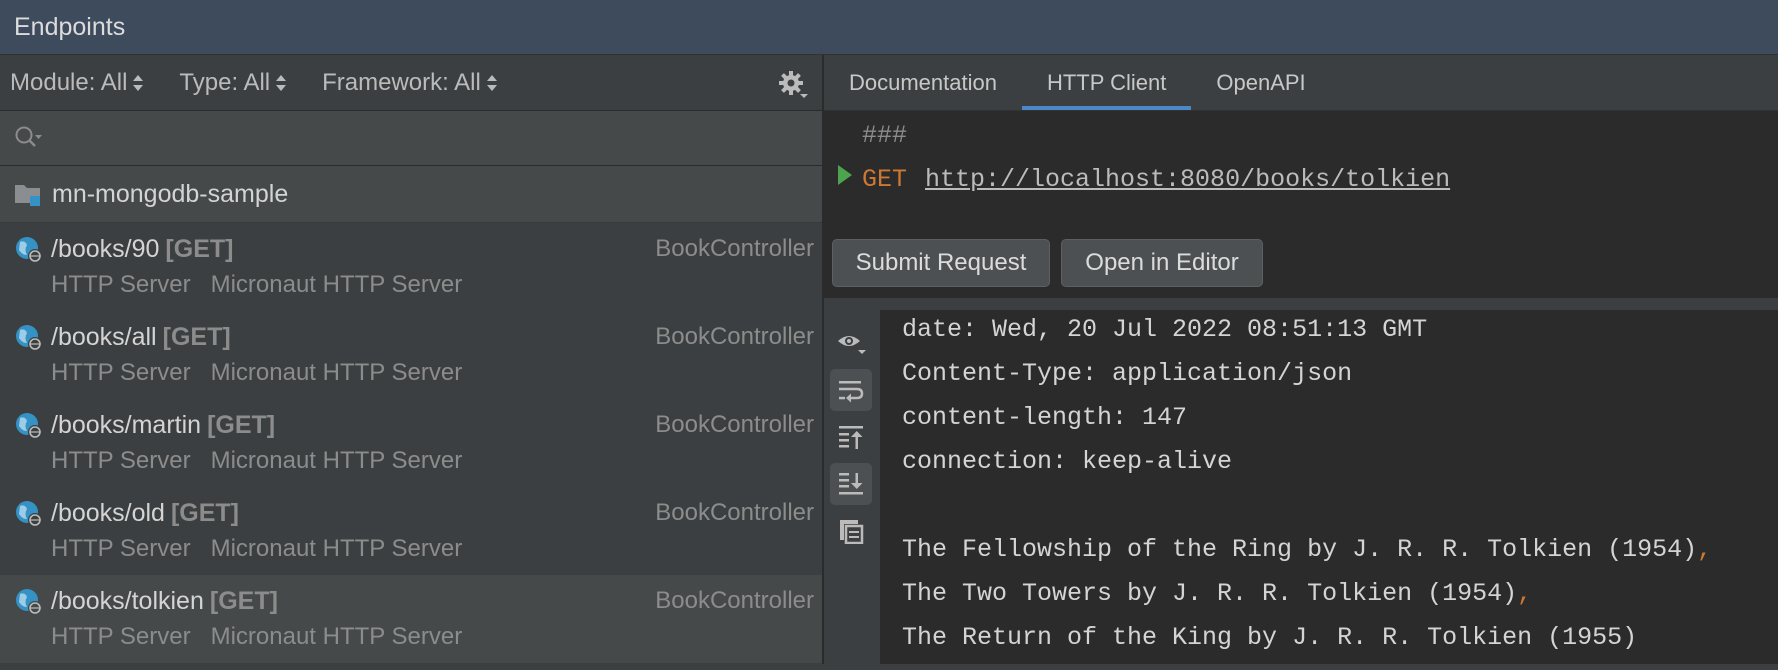 This screenshot has width=1778, height=670. I want to click on soft-wrap-icon, so click(851, 392).